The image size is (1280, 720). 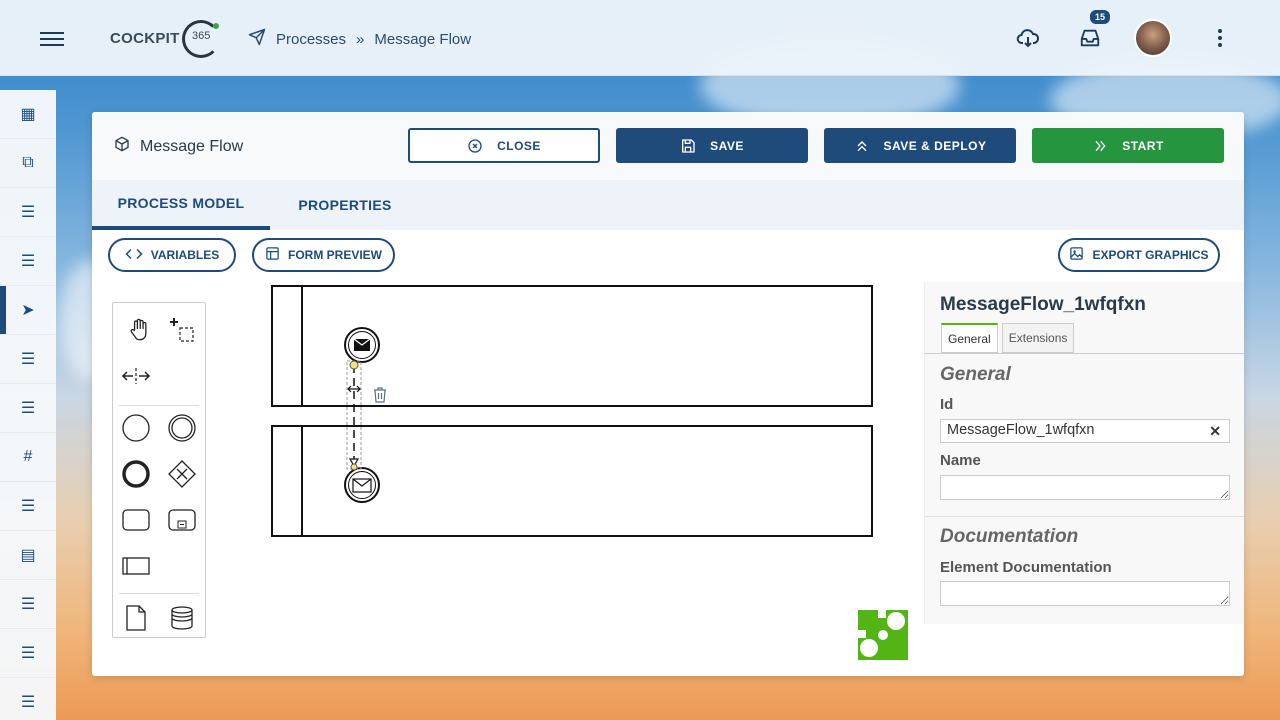 I want to click on tab-bar: PROCESS MODEL PROPERTIES, so click(x=668, y=205).